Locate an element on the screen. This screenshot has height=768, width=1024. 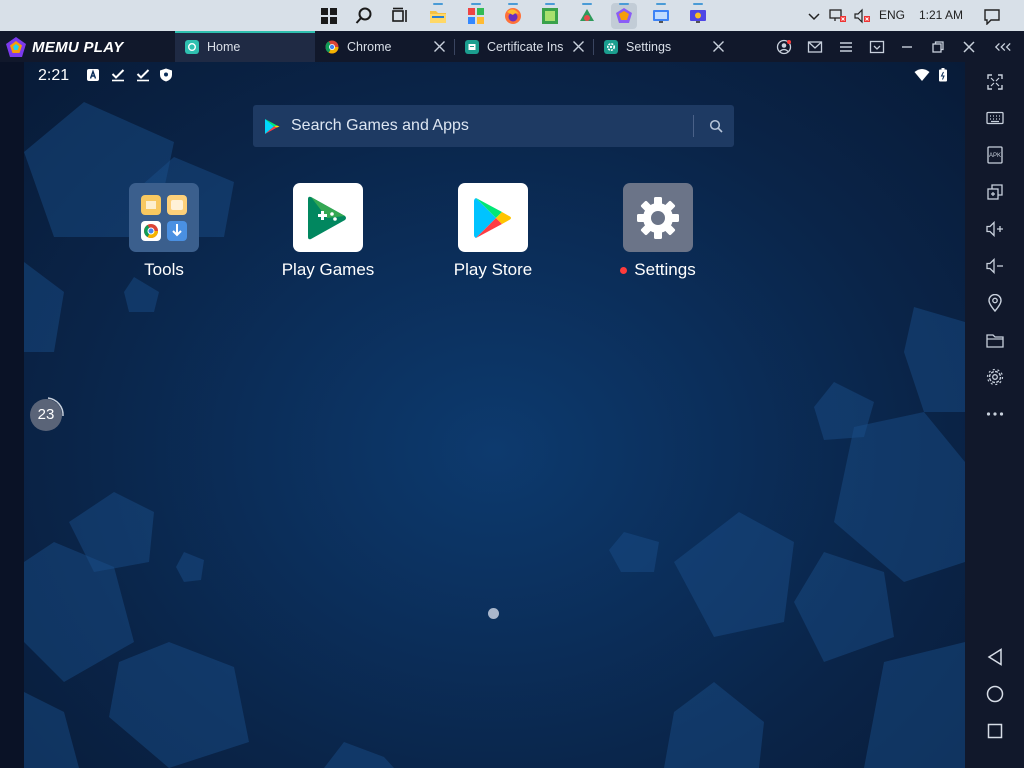
settings-icon is located at coordinates (611, 46).